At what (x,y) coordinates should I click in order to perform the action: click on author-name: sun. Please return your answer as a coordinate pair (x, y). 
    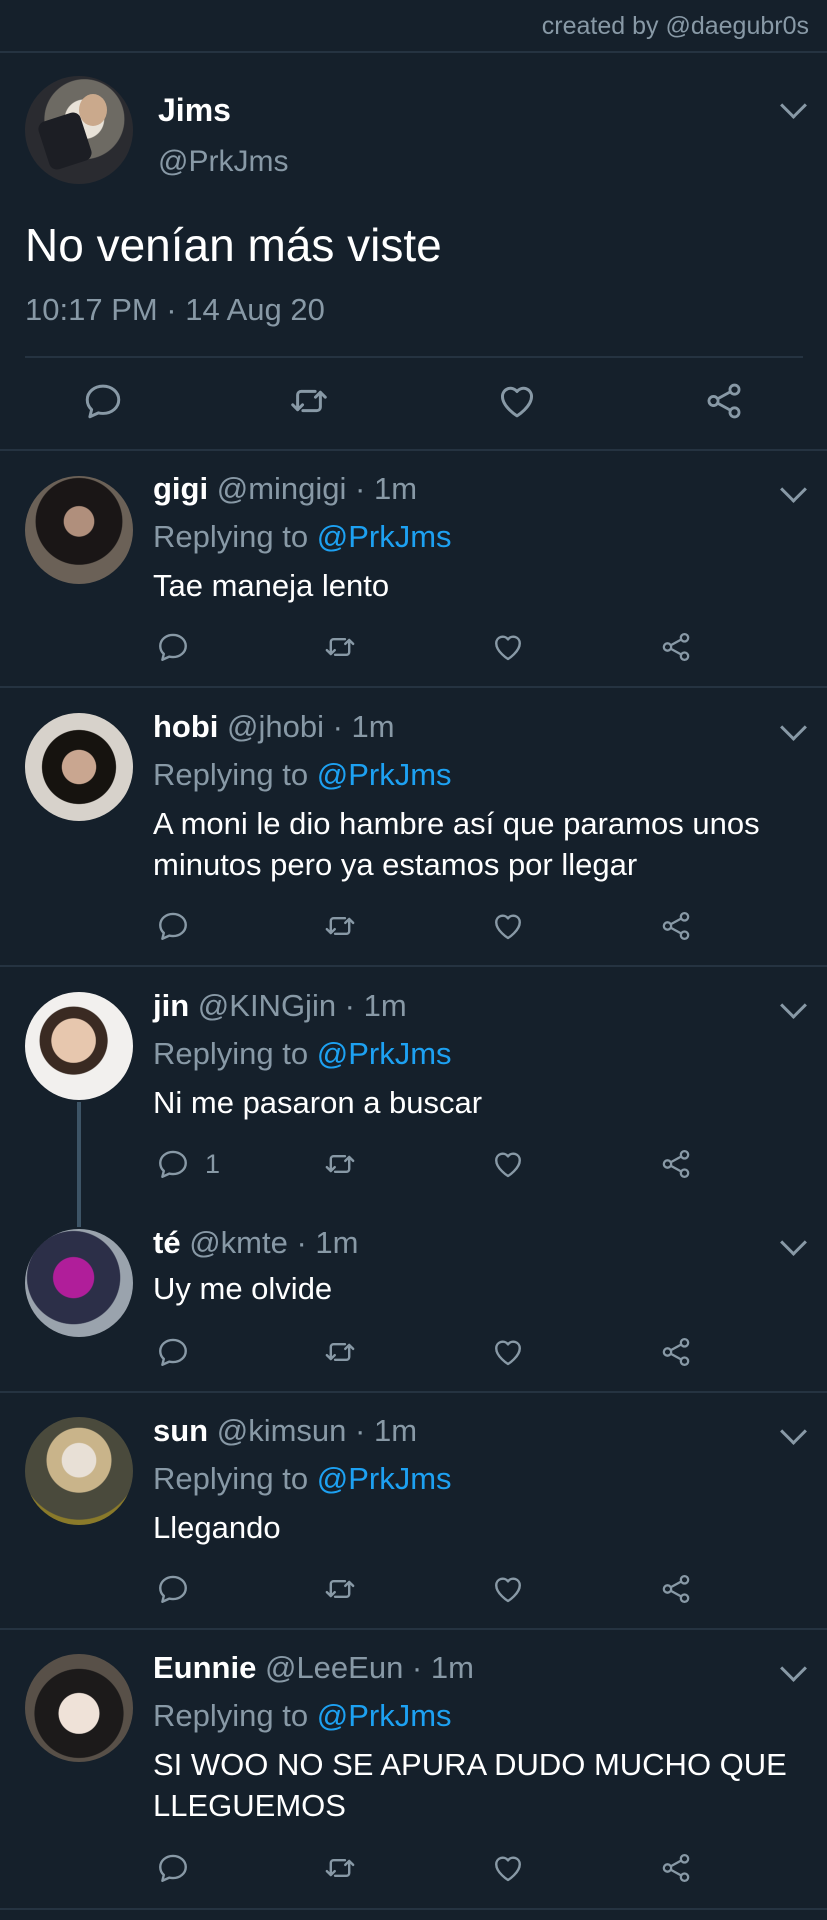
    Looking at the image, I should click on (180, 1430).